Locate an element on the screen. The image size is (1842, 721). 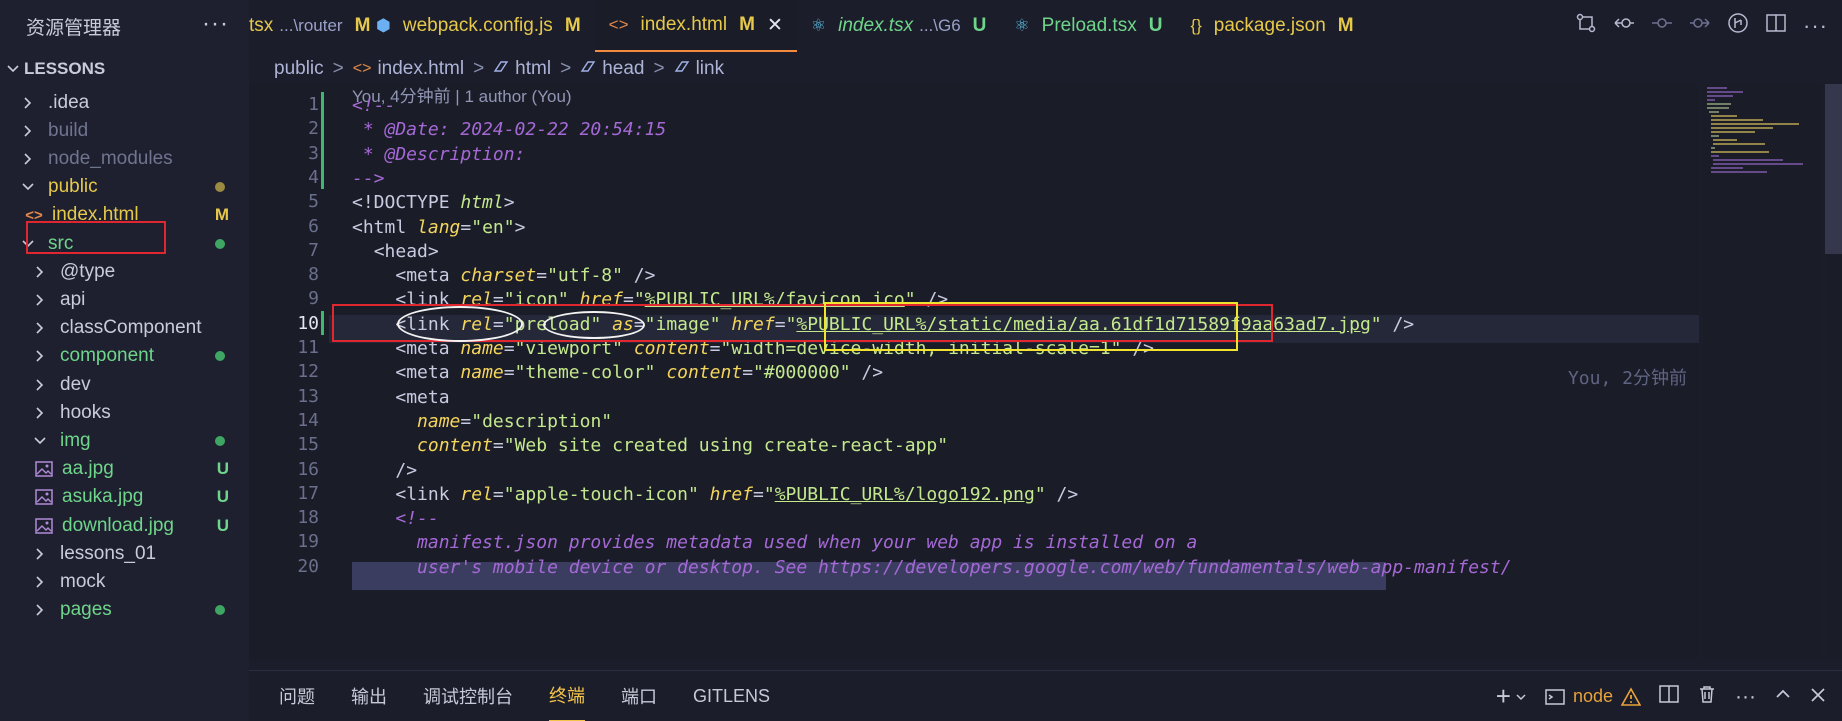
tree-item-label: public is located at coordinates (73, 187).